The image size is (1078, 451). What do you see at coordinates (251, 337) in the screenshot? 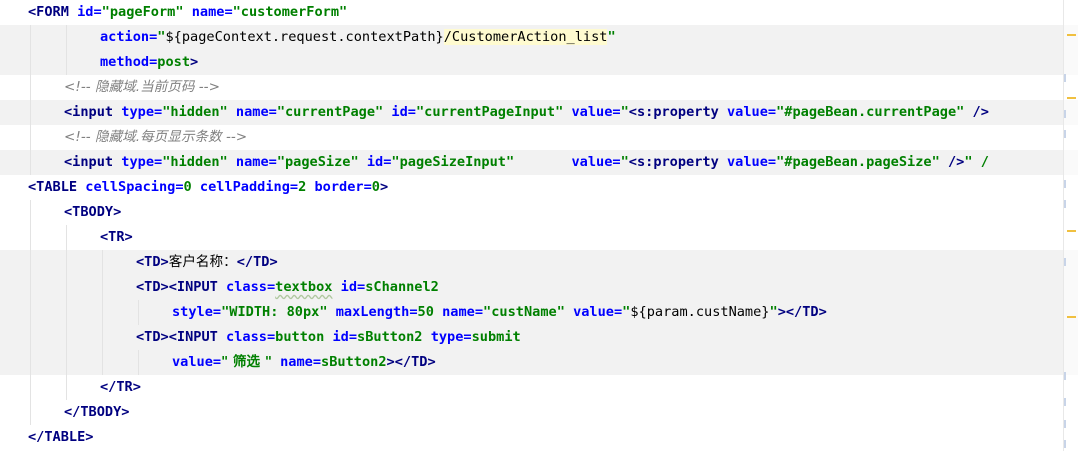
I see `code-token-attr: class=` at bounding box center [251, 337].